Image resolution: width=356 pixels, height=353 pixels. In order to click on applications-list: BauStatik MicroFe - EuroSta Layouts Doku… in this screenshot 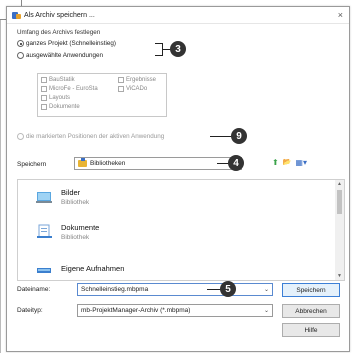, I will do `click(102, 95)`.